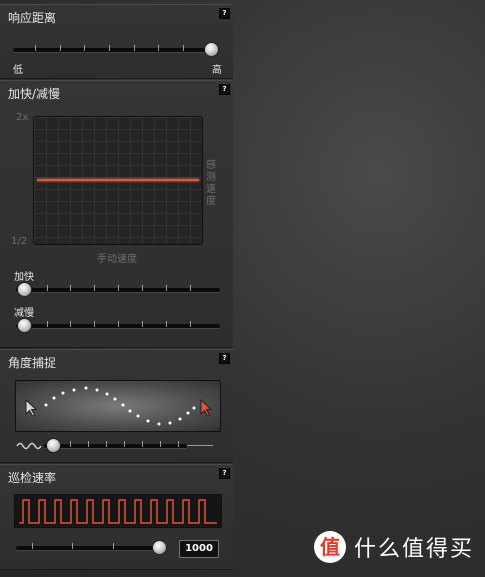 The image size is (485, 577). I want to click on angle-snap-title: 角度捕捉, so click(32, 363).